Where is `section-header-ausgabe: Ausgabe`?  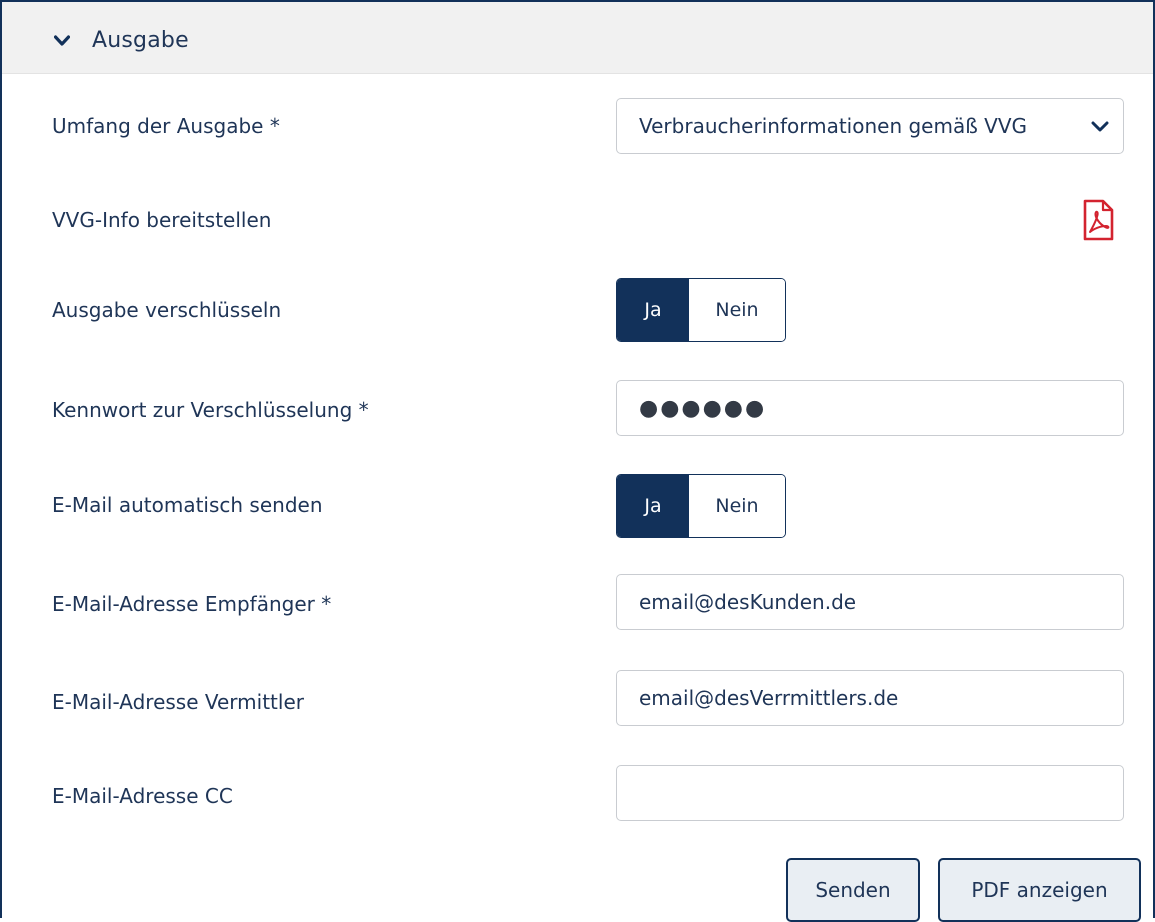
section-header-ausgabe: Ausgabe is located at coordinates (577, 38).